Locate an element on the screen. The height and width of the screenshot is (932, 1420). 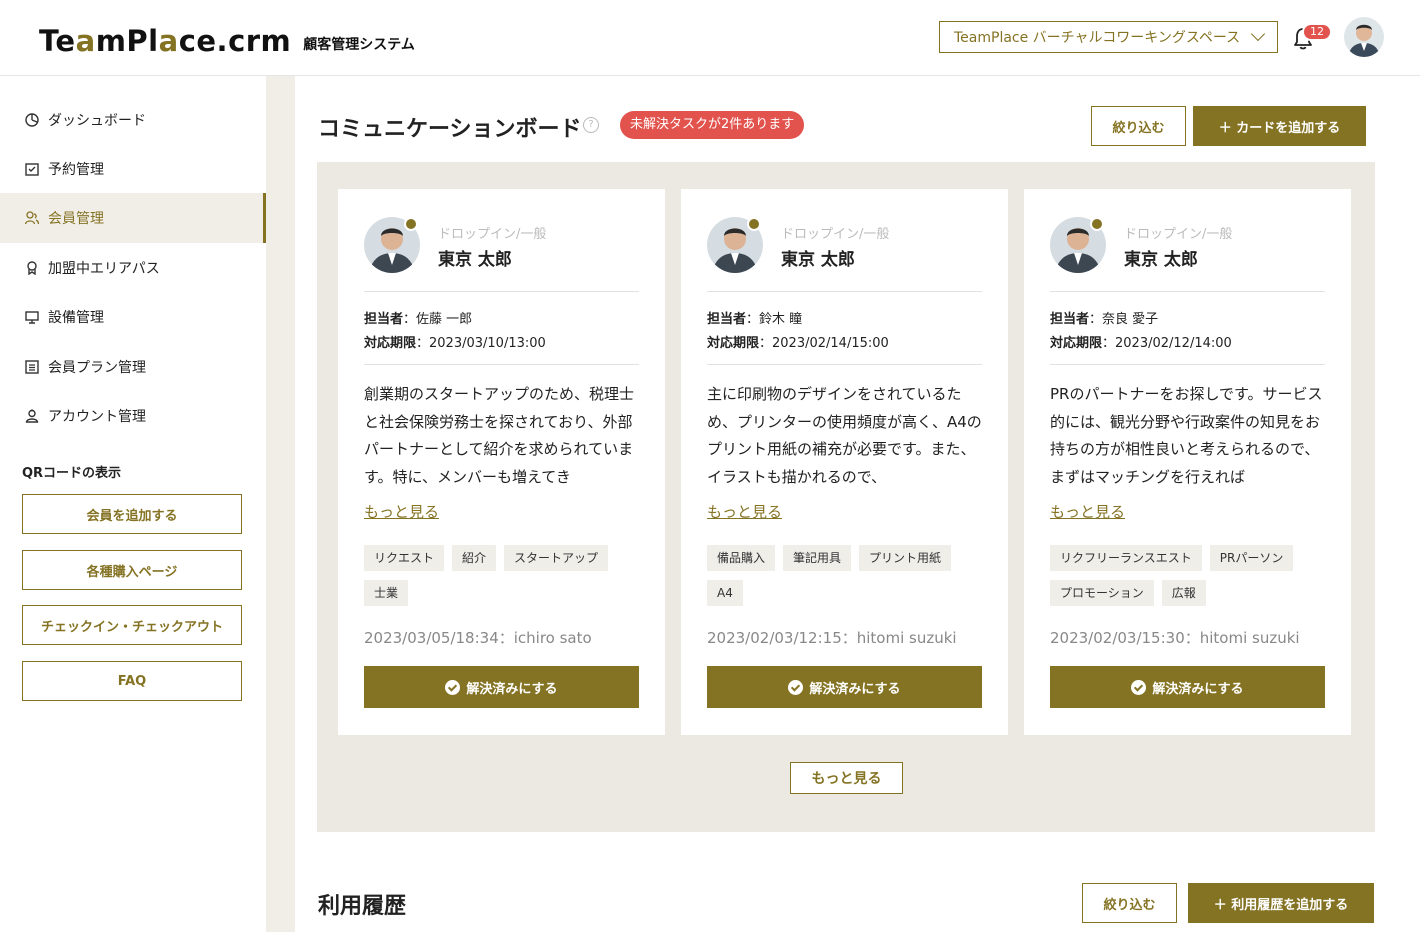
tag: 紹介 is located at coordinates (474, 558).